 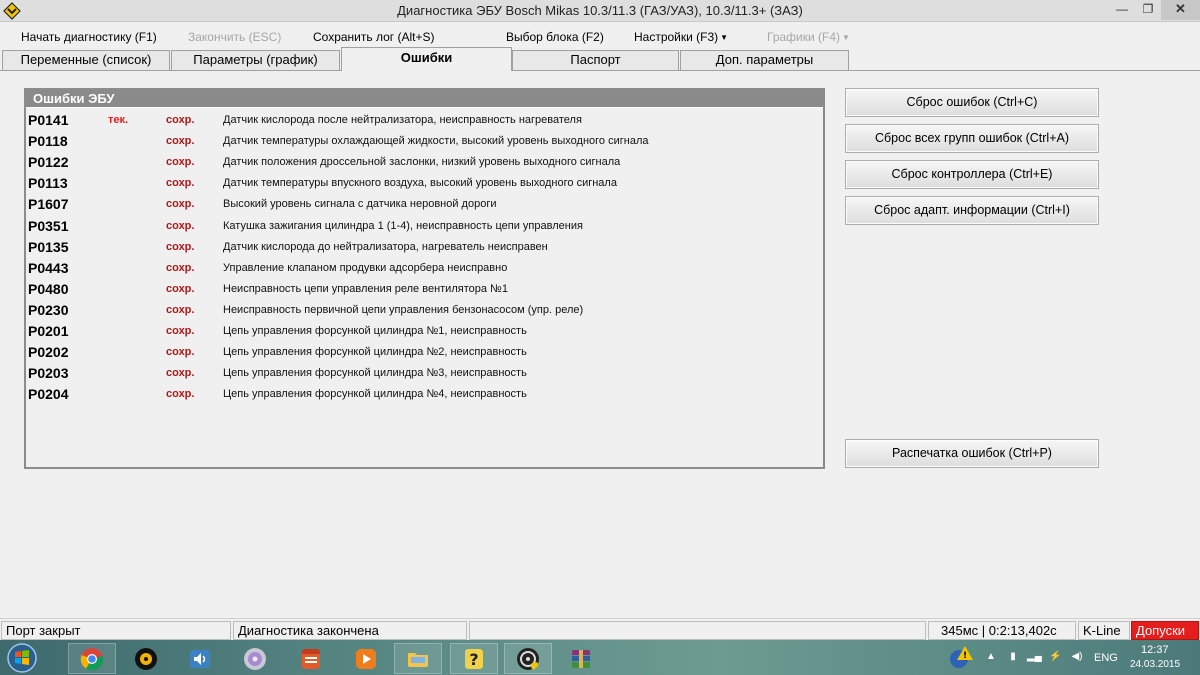 What do you see at coordinates (1180, 10) in the screenshot?
I see `close-button: ✕` at bounding box center [1180, 10].